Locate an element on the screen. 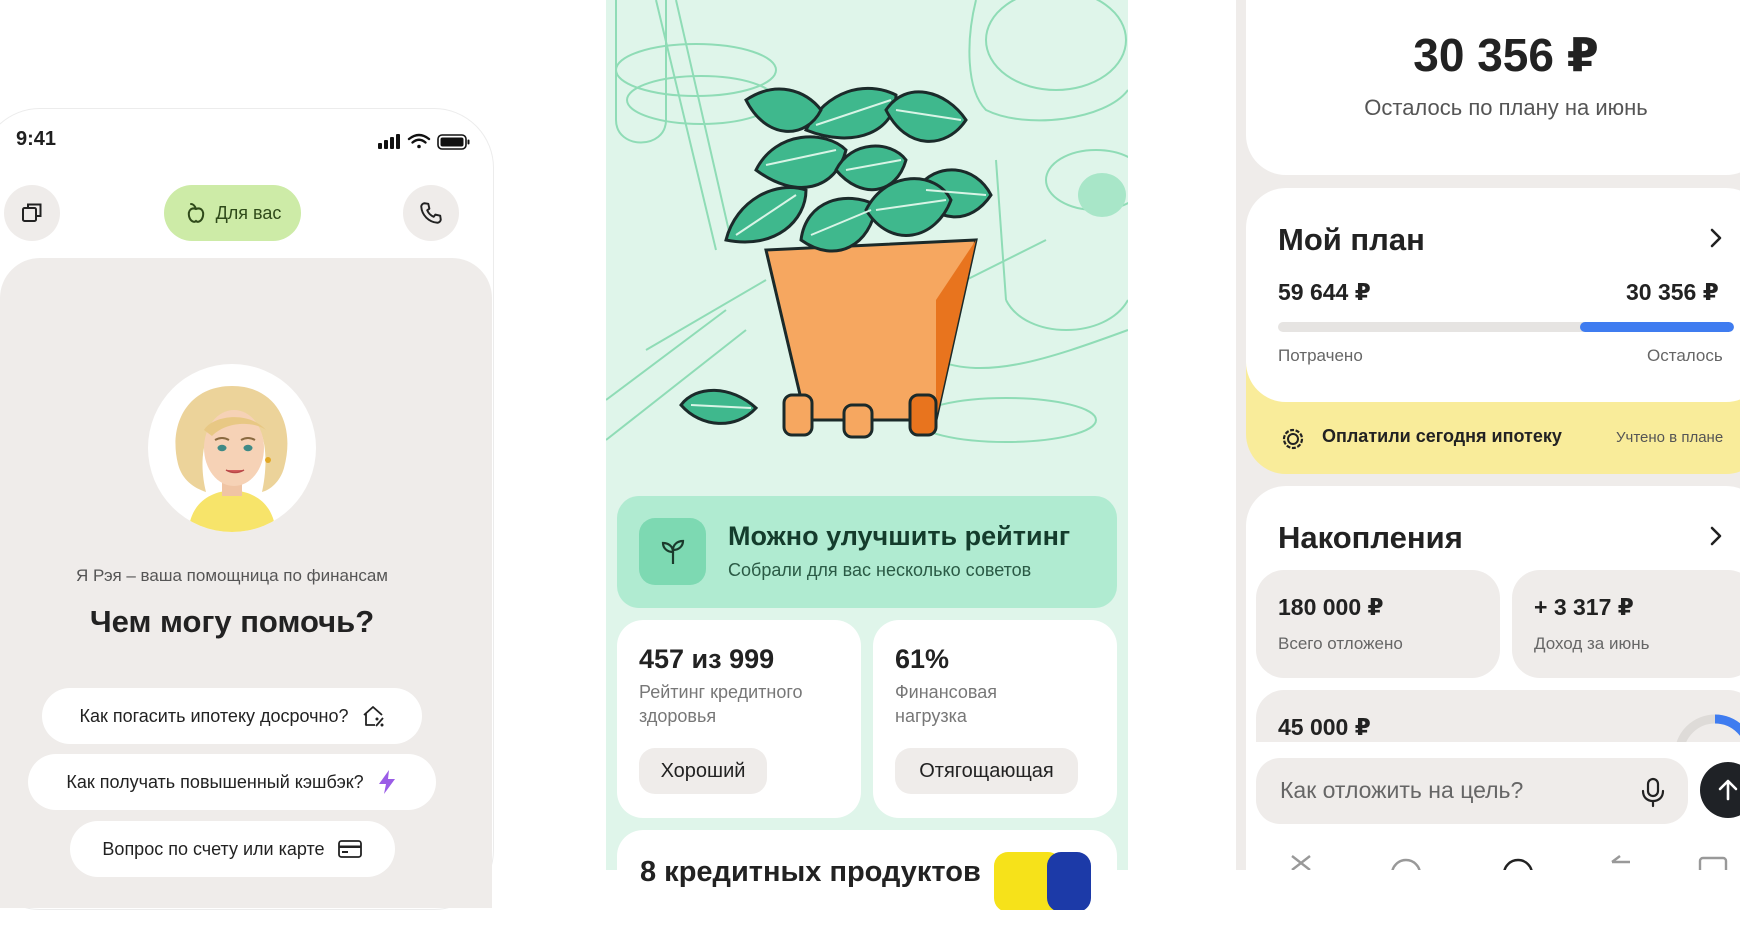  assistant-input: Как отложить на цель? is located at coordinates (1472, 791).